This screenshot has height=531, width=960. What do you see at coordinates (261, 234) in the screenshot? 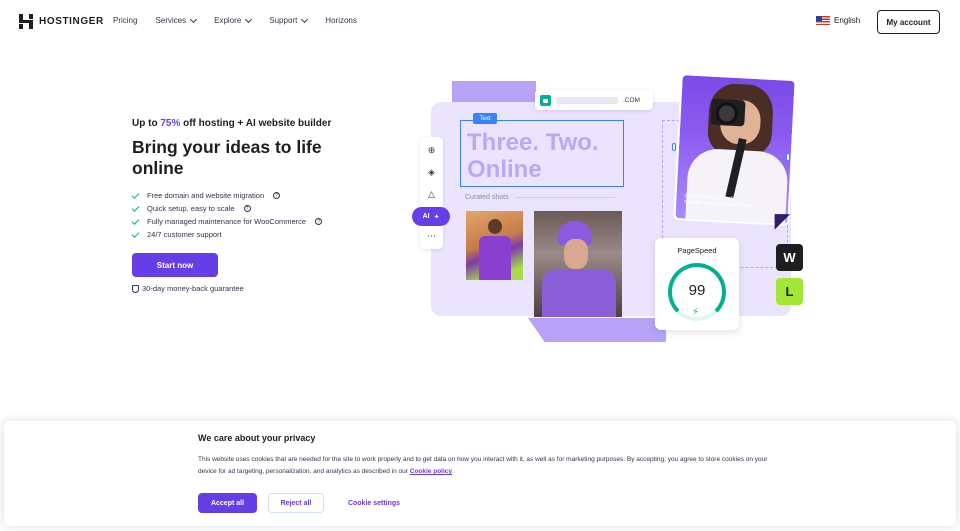
I see `feature-item: 24/7 customer support` at bounding box center [261, 234].